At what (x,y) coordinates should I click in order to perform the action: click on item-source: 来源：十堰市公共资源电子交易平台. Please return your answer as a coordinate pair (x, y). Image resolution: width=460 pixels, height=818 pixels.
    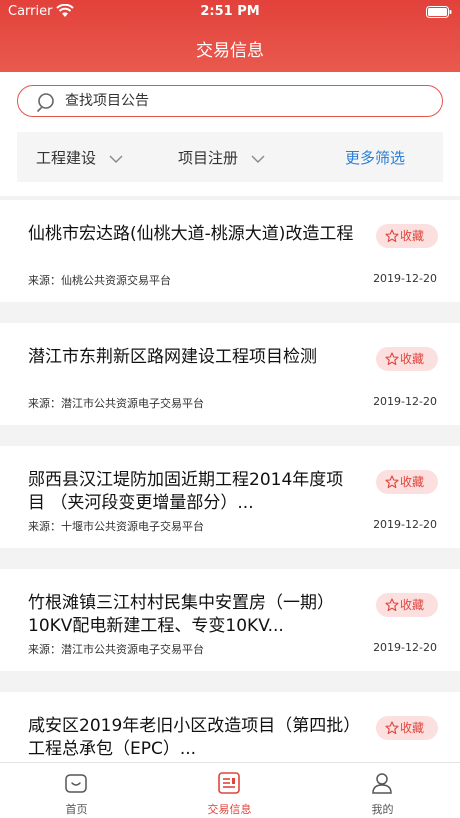
    Looking at the image, I should click on (116, 526).